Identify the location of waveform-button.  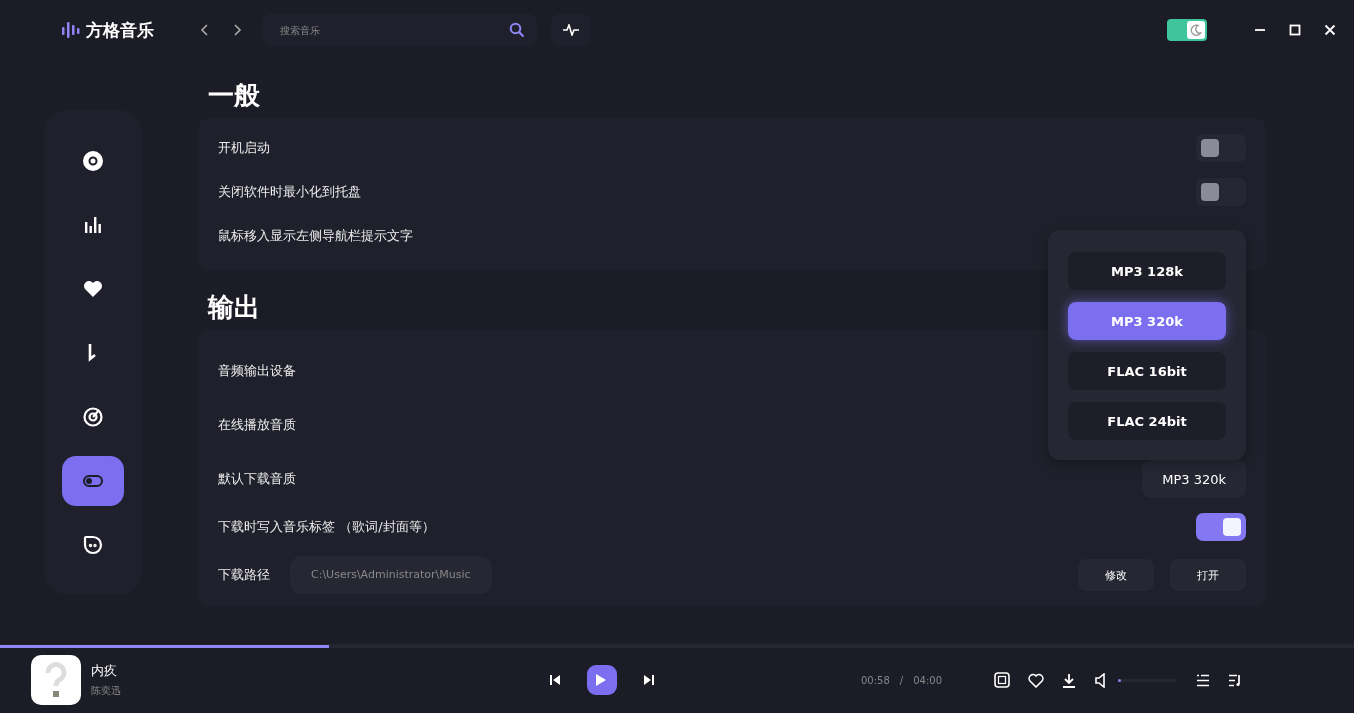
(571, 30).